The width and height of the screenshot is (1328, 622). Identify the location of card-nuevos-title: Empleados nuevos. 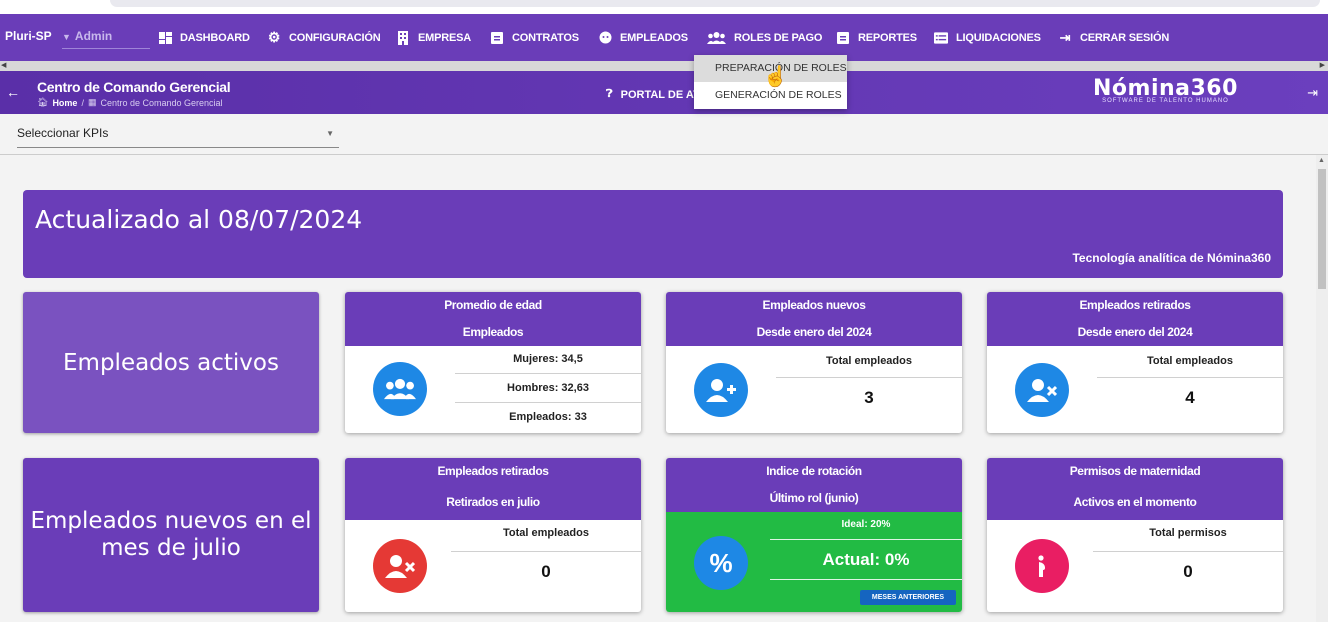
(814, 305).